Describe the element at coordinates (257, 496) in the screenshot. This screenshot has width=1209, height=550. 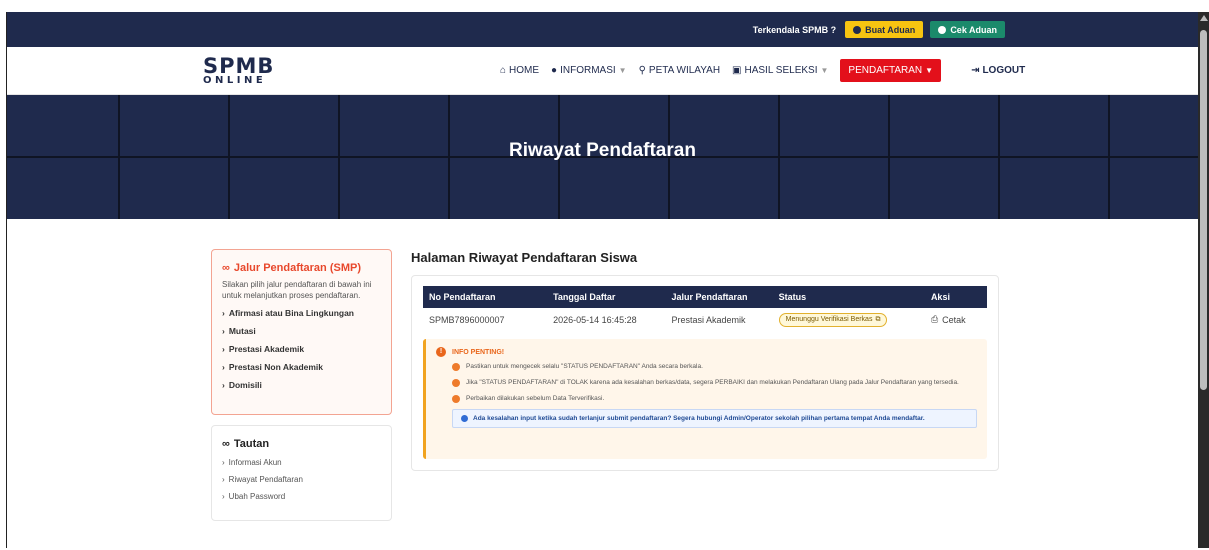
I see `tautan-item-label: Ubah Password` at that location.